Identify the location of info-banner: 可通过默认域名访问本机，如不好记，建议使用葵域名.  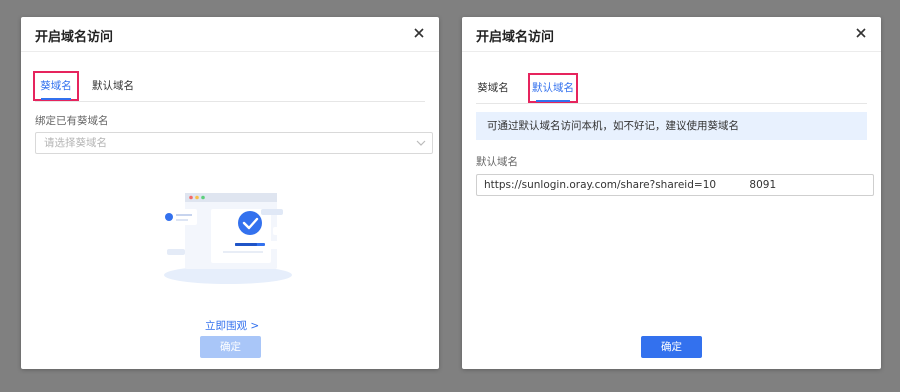
(671, 126).